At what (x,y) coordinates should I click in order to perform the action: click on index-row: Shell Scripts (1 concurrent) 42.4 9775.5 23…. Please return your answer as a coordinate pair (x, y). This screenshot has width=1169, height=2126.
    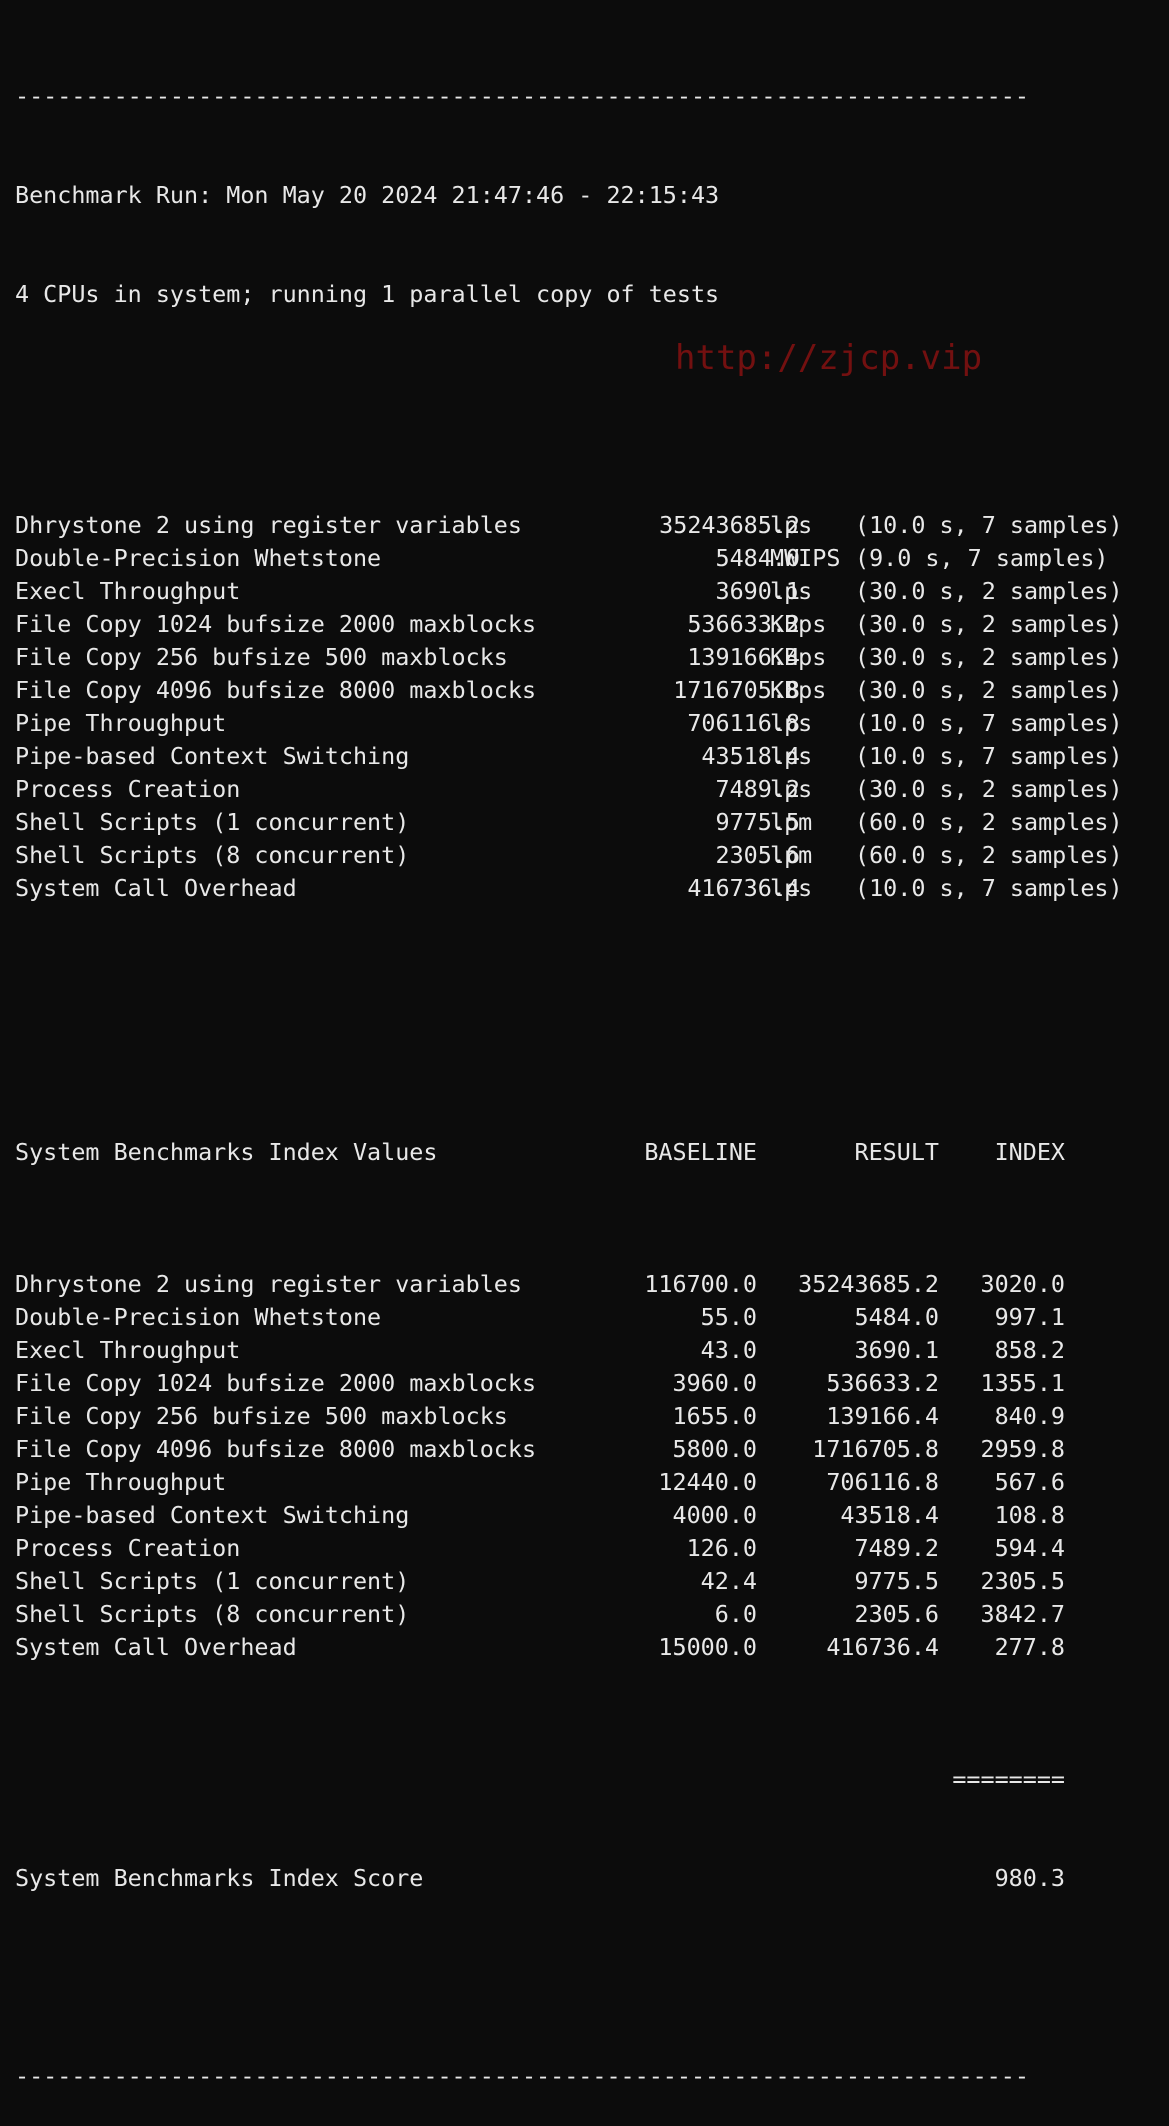
    Looking at the image, I should click on (590, 1581).